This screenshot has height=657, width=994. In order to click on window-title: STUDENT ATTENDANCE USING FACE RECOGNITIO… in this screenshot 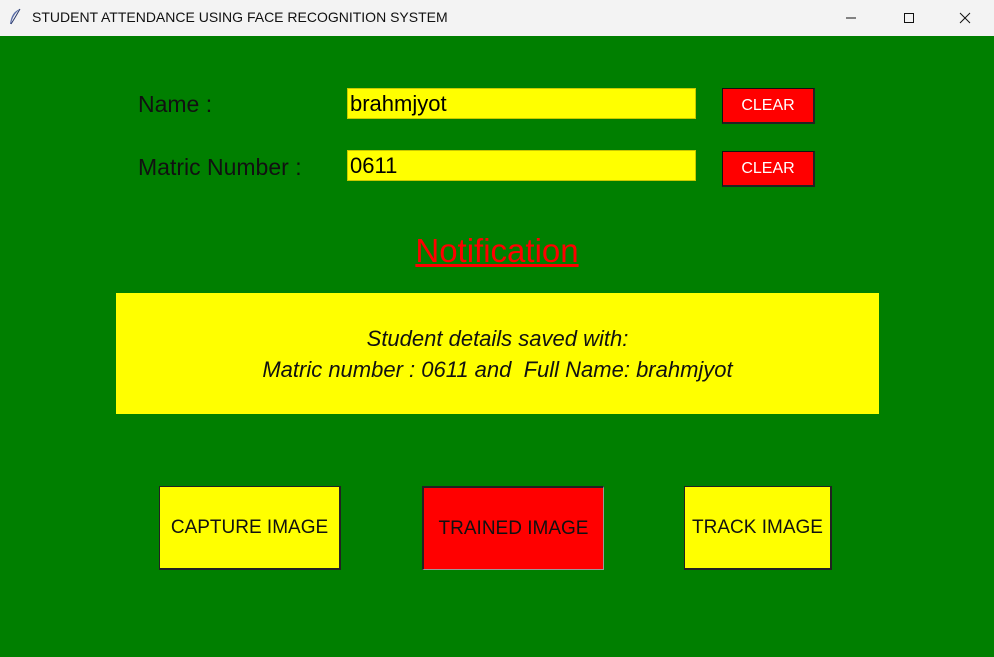, I will do `click(240, 17)`.